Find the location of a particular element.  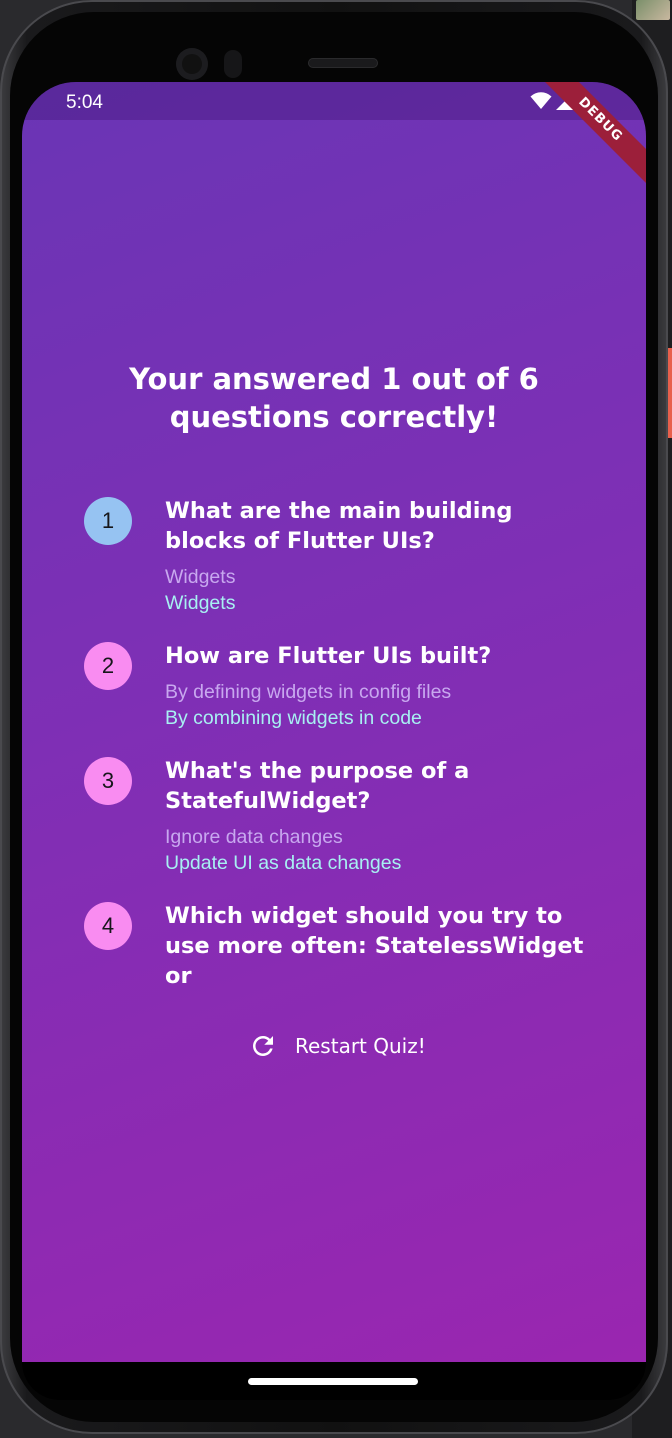

question-index-badge: 2 is located at coordinates (108, 666).